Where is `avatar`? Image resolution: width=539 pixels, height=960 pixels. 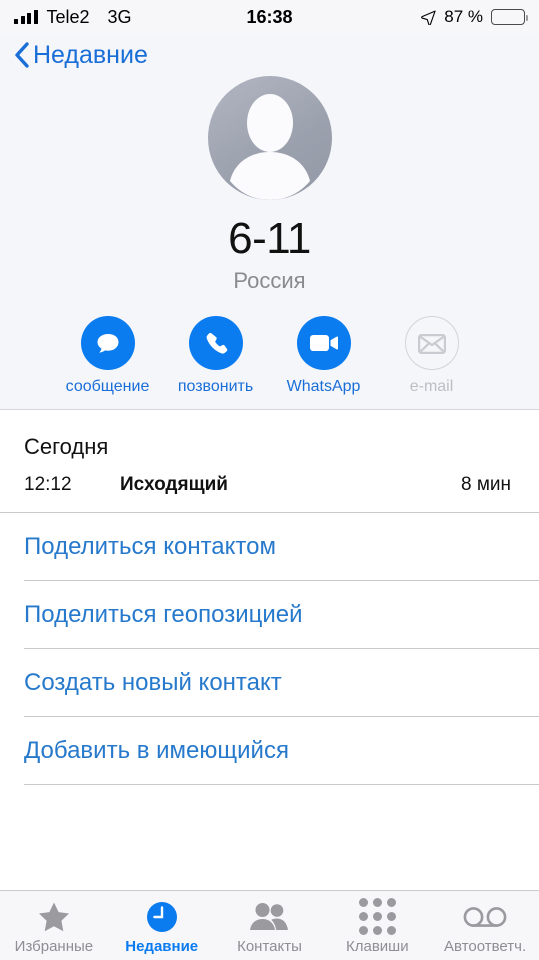
avatar is located at coordinates (269, 138).